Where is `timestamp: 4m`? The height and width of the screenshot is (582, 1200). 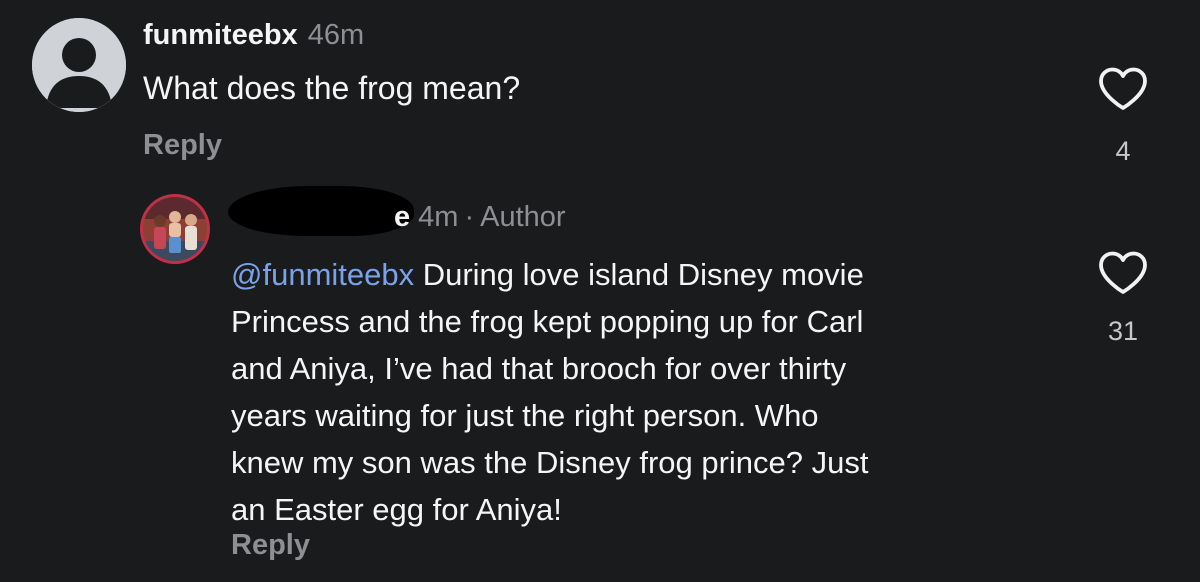 timestamp: 4m is located at coordinates (438, 217).